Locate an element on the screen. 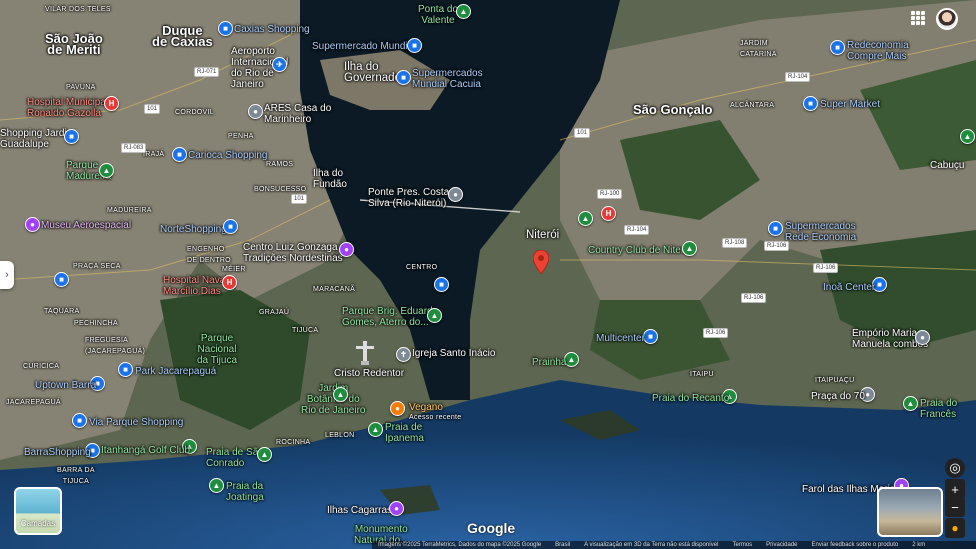 Image resolution: width=976 pixels, height=549 pixels. place-via-parque-shopping: Via Parque Shopping is located at coordinates (136, 422).